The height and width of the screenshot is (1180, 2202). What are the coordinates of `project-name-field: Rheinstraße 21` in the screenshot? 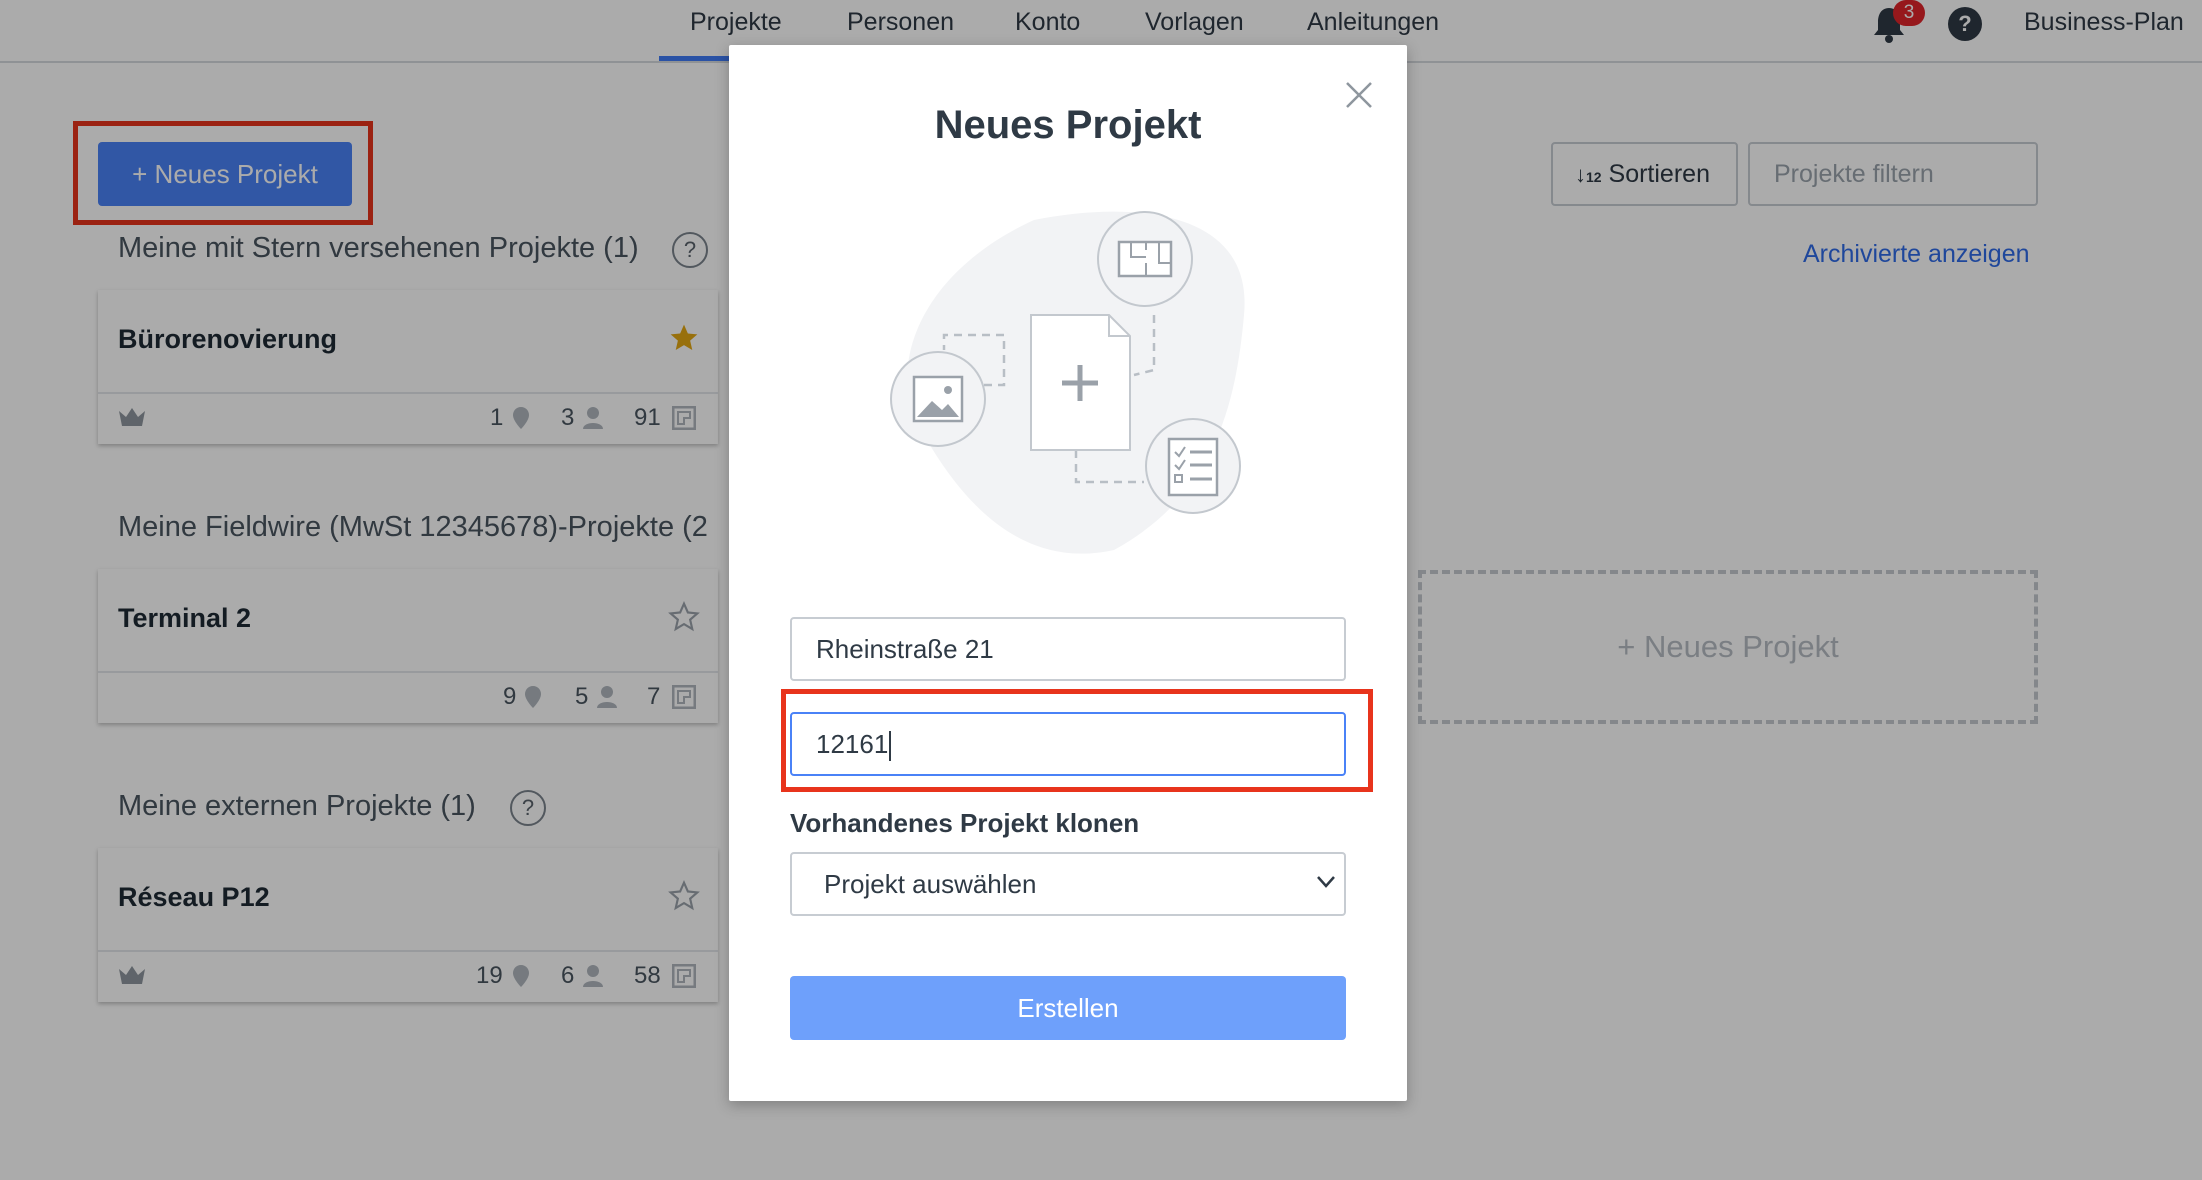 It's located at (1068, 649).